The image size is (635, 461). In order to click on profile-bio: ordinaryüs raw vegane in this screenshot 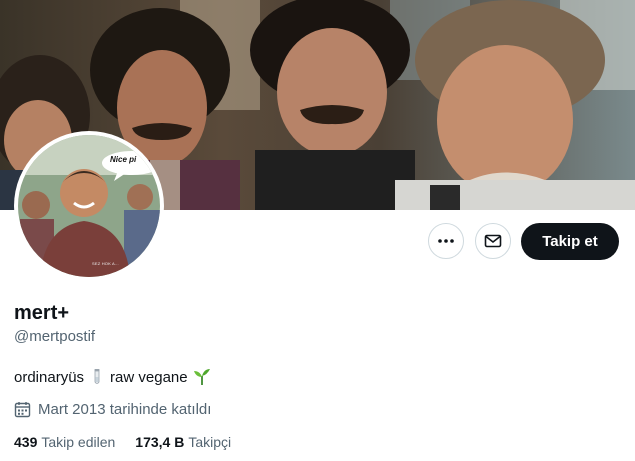, I will do `click(113, 377)`.